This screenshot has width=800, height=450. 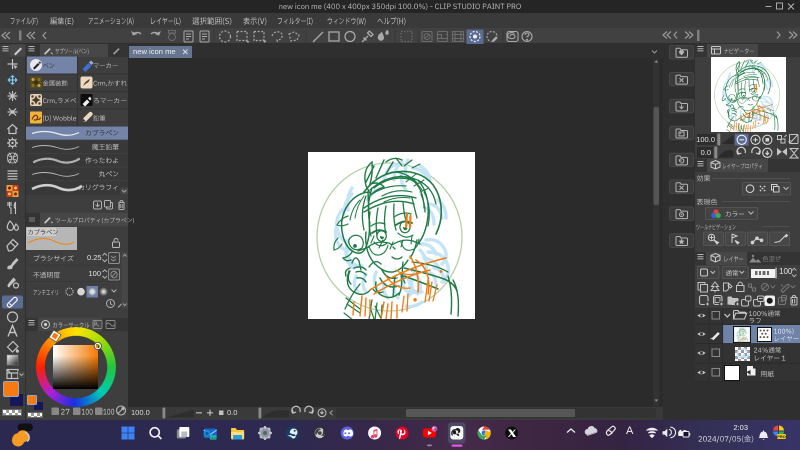 What do you see at coordinates (781, 436) in the screenshot?
I see `svg-text: PRO` at bounding box center [781, 436].